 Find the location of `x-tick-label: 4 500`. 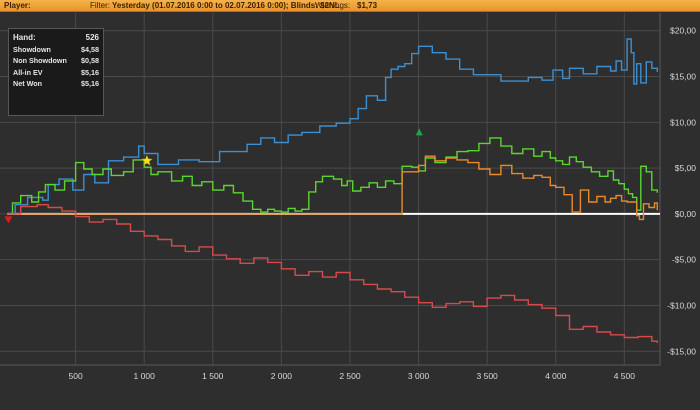

x-tick-label: 4 500 is located at coordinates (625, 376).